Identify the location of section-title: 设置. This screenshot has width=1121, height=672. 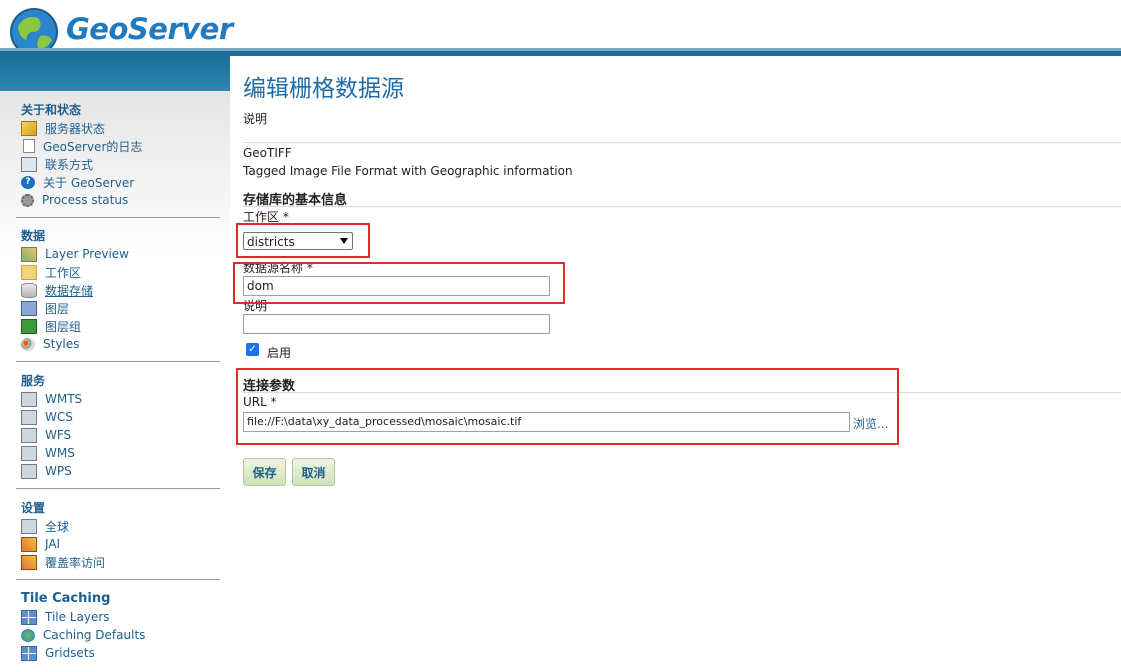
(33, 508).